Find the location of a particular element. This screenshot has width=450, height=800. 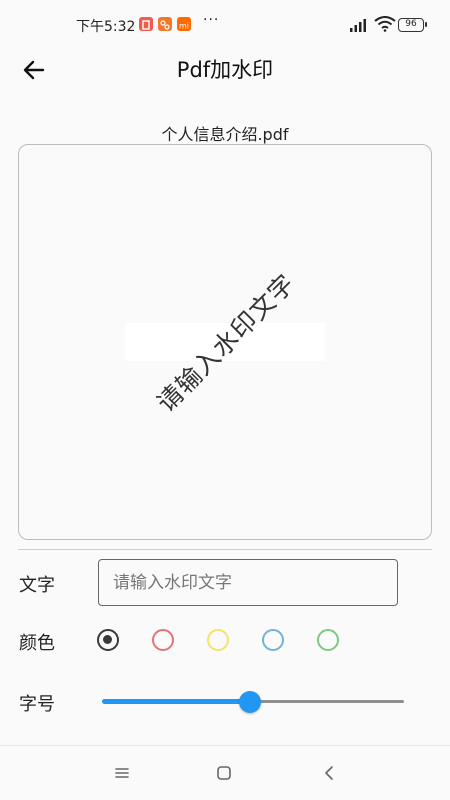

divider is located at coordinates (225, 549).